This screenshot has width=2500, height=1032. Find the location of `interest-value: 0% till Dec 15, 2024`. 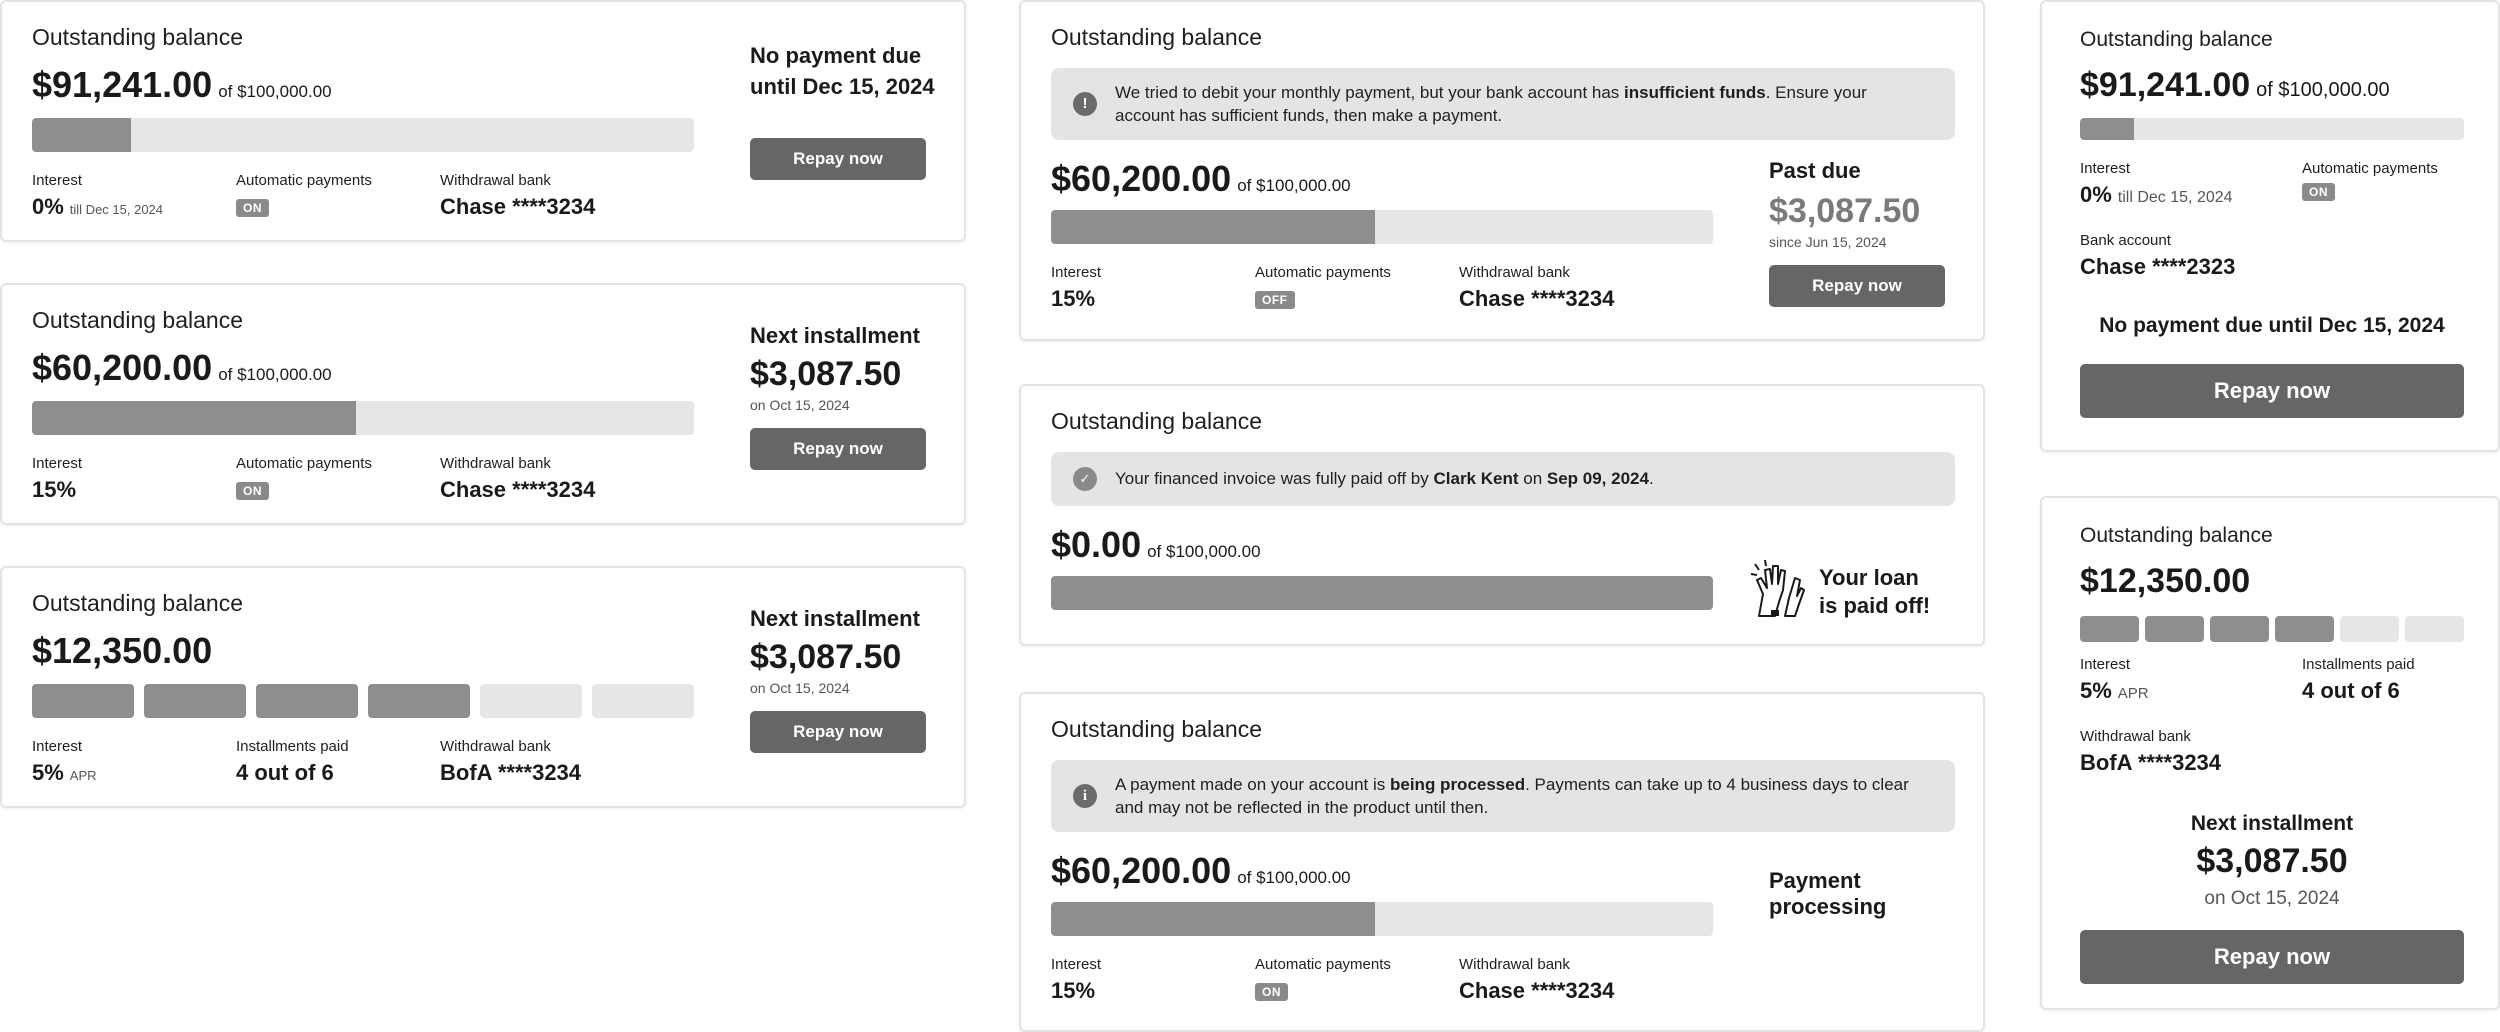

interest-value: 0% till Dec 15, 2024 is located at coordinates (97, 207).